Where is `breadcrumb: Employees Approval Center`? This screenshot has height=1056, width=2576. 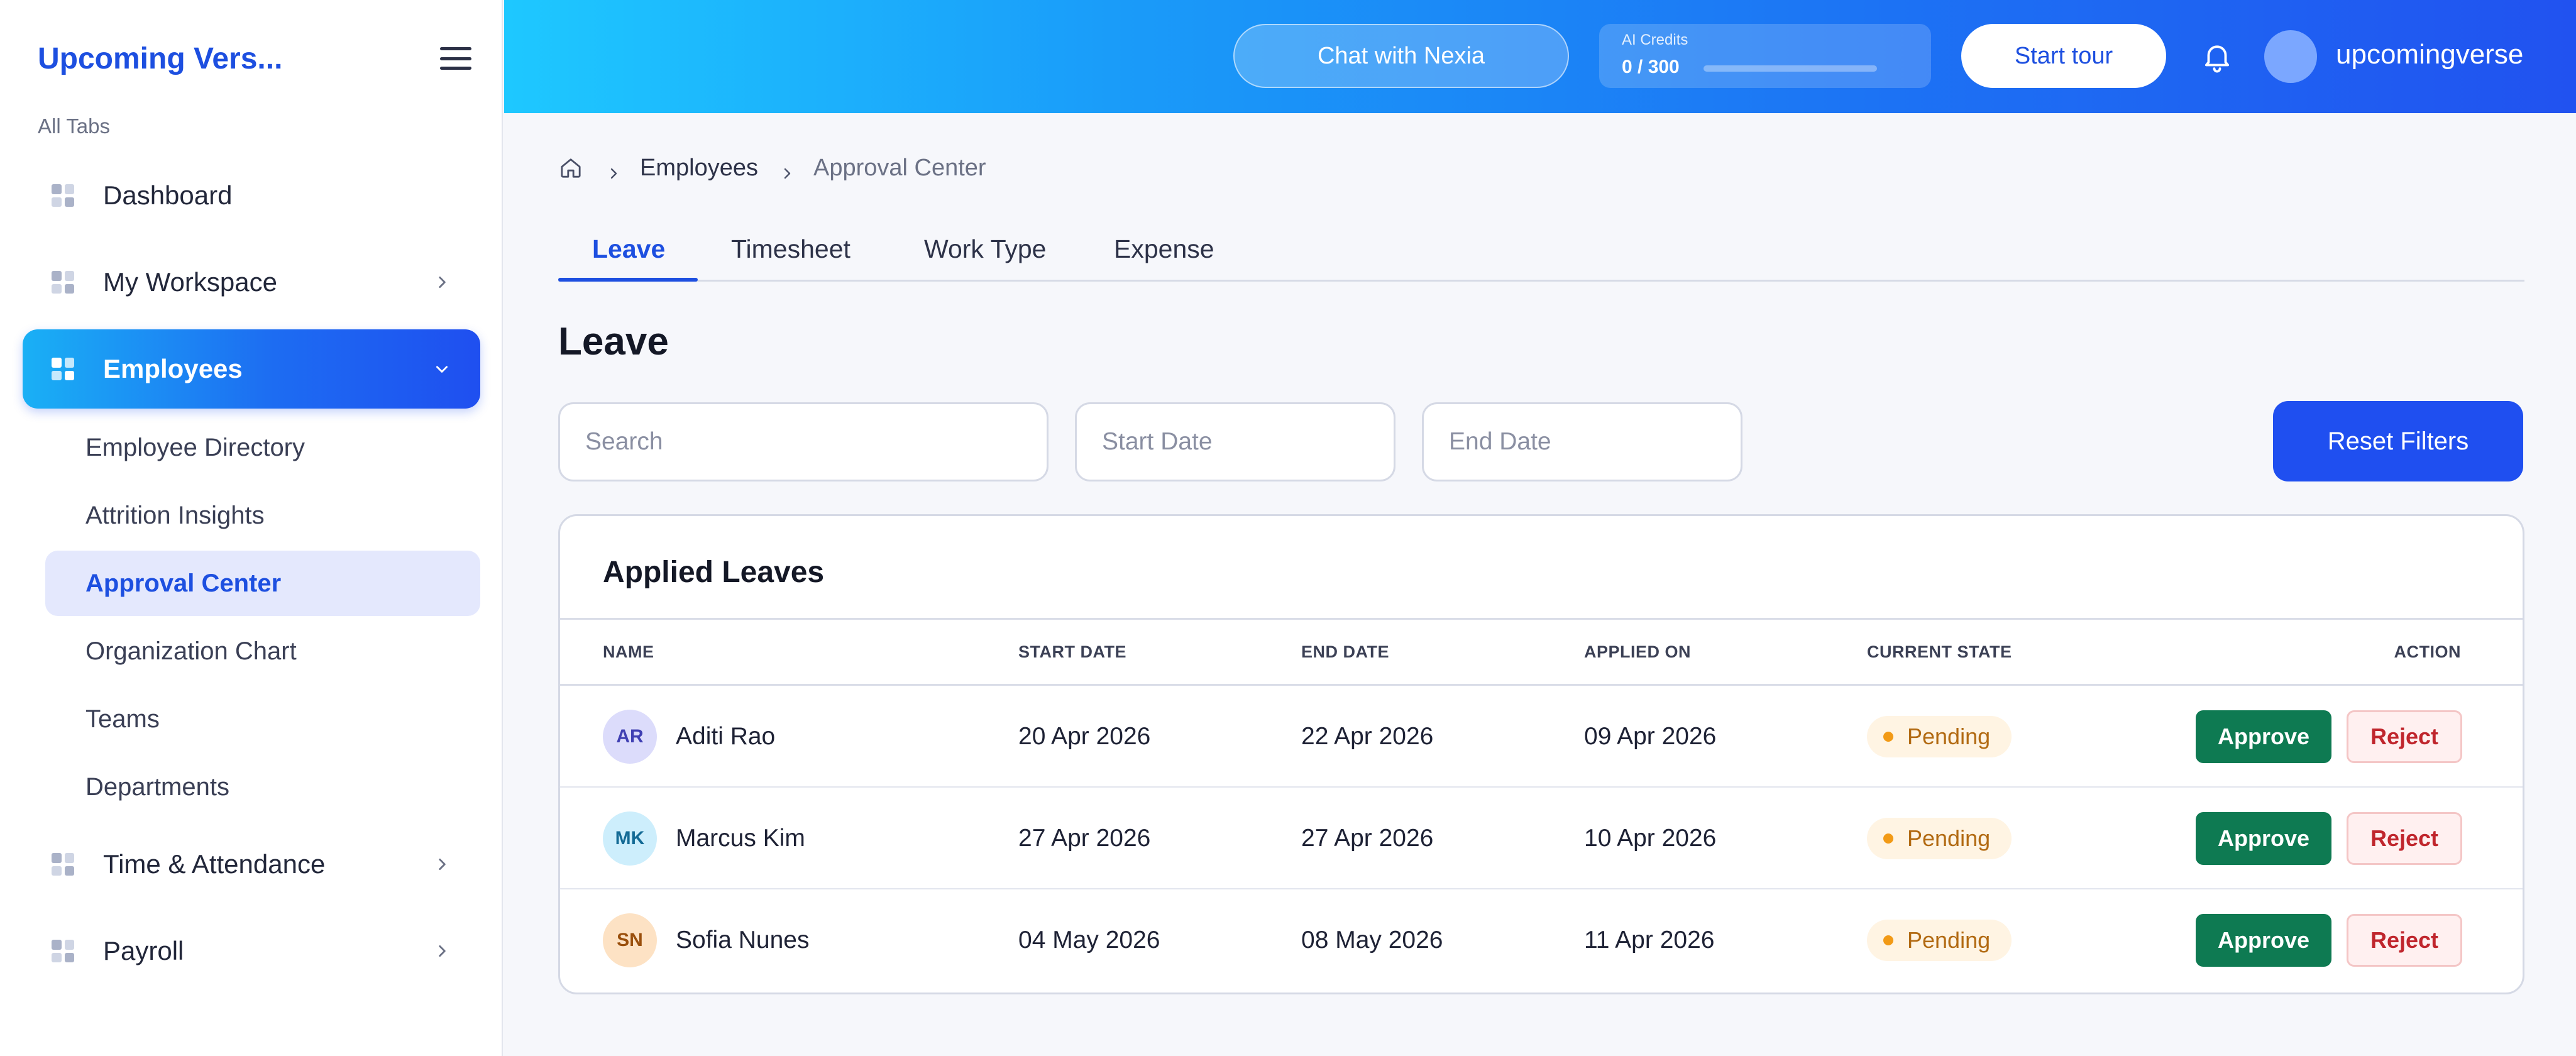
breadcrumb: Employees Approval Center is located at coordinates (772, 168).